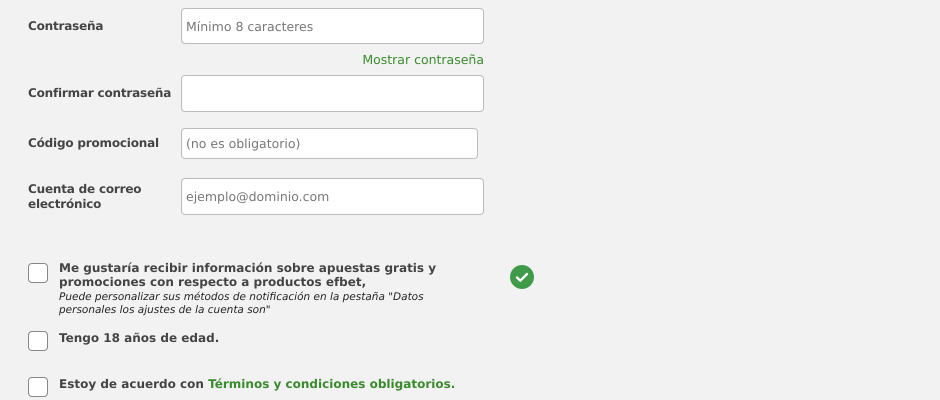 This screenshot has height=400, width=940. What do you see at coordinates (242, 304) in the screenshot?
I see `agreement-note: Puede personalizar sus métodos de notificación en la pestaña "Datos personales los ajustes de la cuenta son"` at bounding box center [242, 304].